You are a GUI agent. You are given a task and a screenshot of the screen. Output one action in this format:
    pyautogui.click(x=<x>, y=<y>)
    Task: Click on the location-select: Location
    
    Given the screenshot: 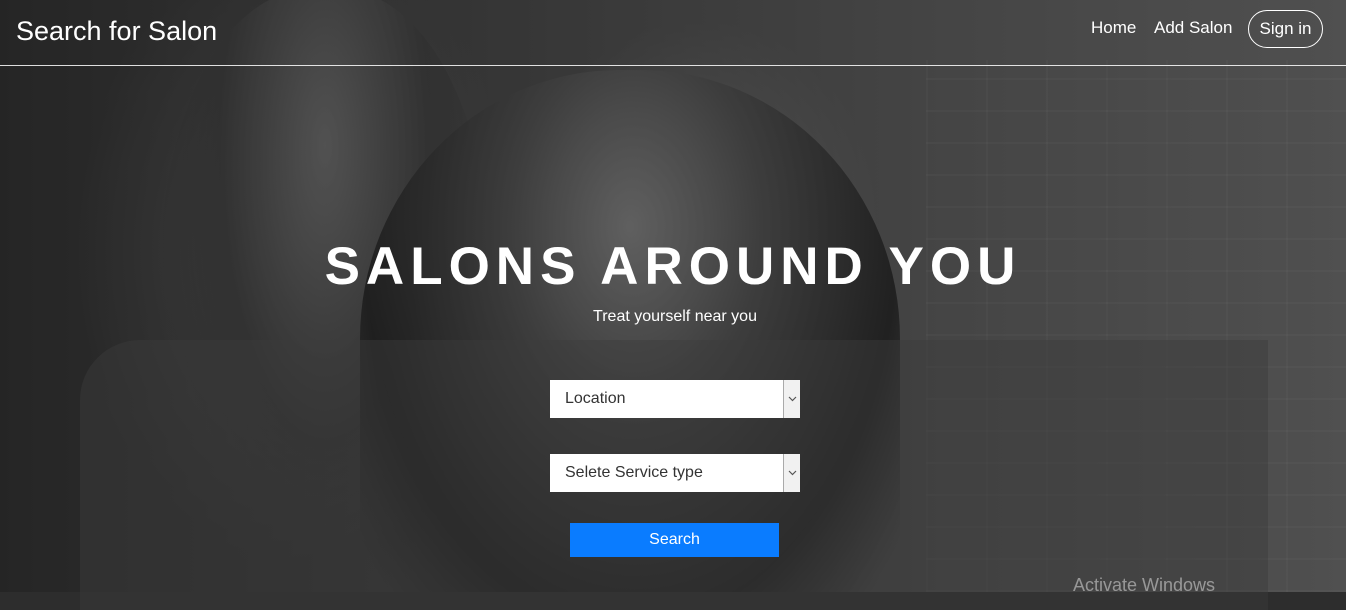 What is the action you would take?
    pyautogui.click(x=675, y=399)
    